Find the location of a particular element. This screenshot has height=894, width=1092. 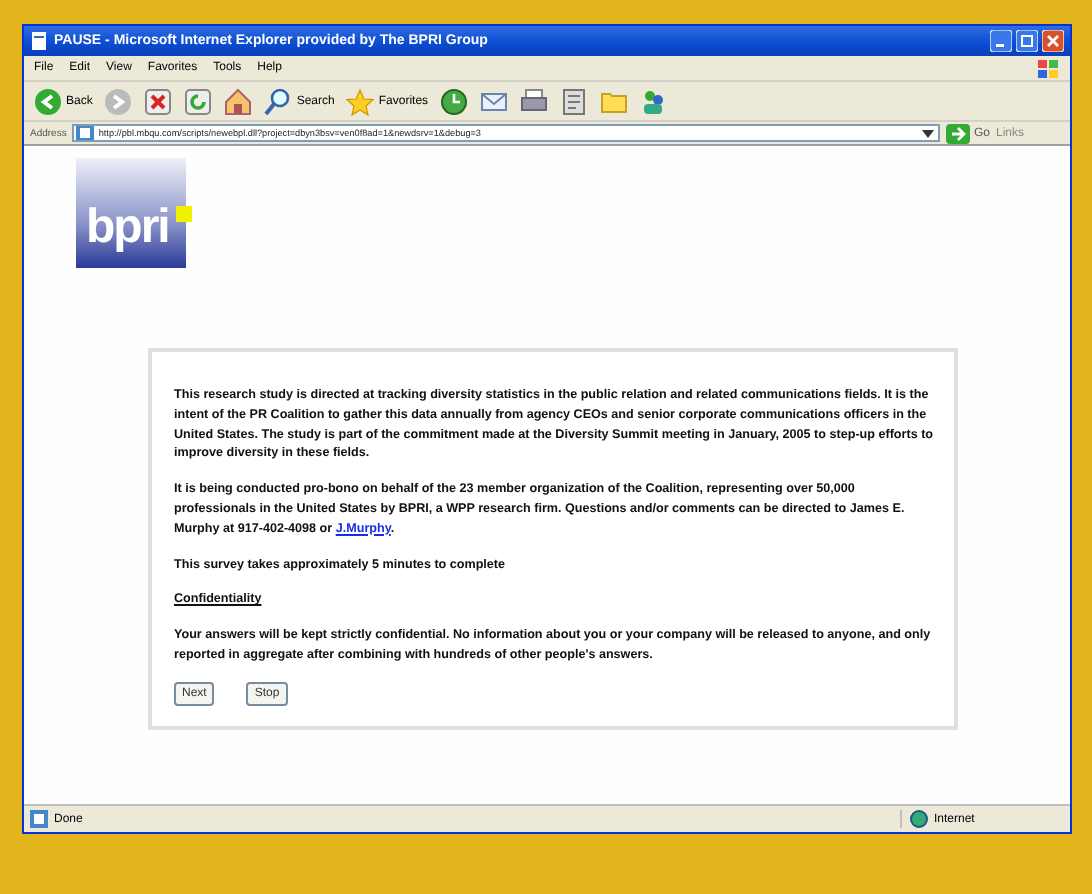

people-icon is located at coordinates (654, 101).